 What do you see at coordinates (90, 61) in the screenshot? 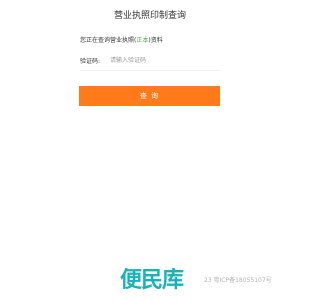
I see `captcha-label: 验证码:` at bounding box center [90, 61].